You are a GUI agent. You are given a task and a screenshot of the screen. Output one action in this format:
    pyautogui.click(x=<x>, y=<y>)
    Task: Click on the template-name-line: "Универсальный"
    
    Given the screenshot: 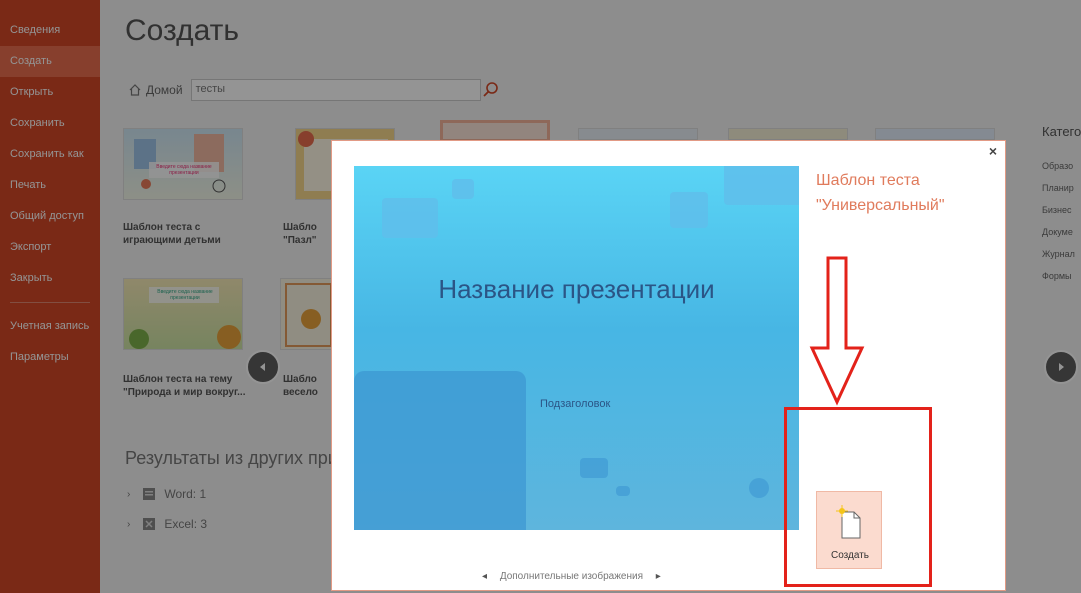 What is the action you would take?
    pyautogui.click(x=880, y=205)
    